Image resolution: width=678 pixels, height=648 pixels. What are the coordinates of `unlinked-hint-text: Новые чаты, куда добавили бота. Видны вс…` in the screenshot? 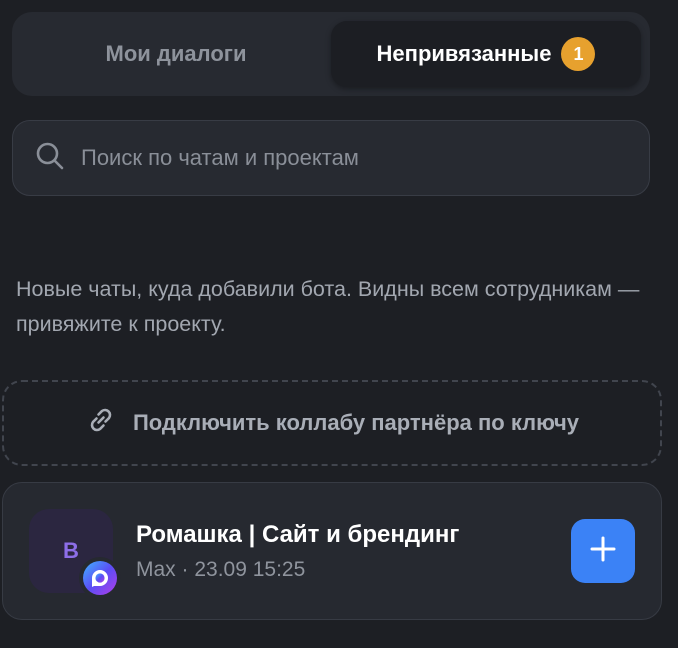 It's located at (328, 306).